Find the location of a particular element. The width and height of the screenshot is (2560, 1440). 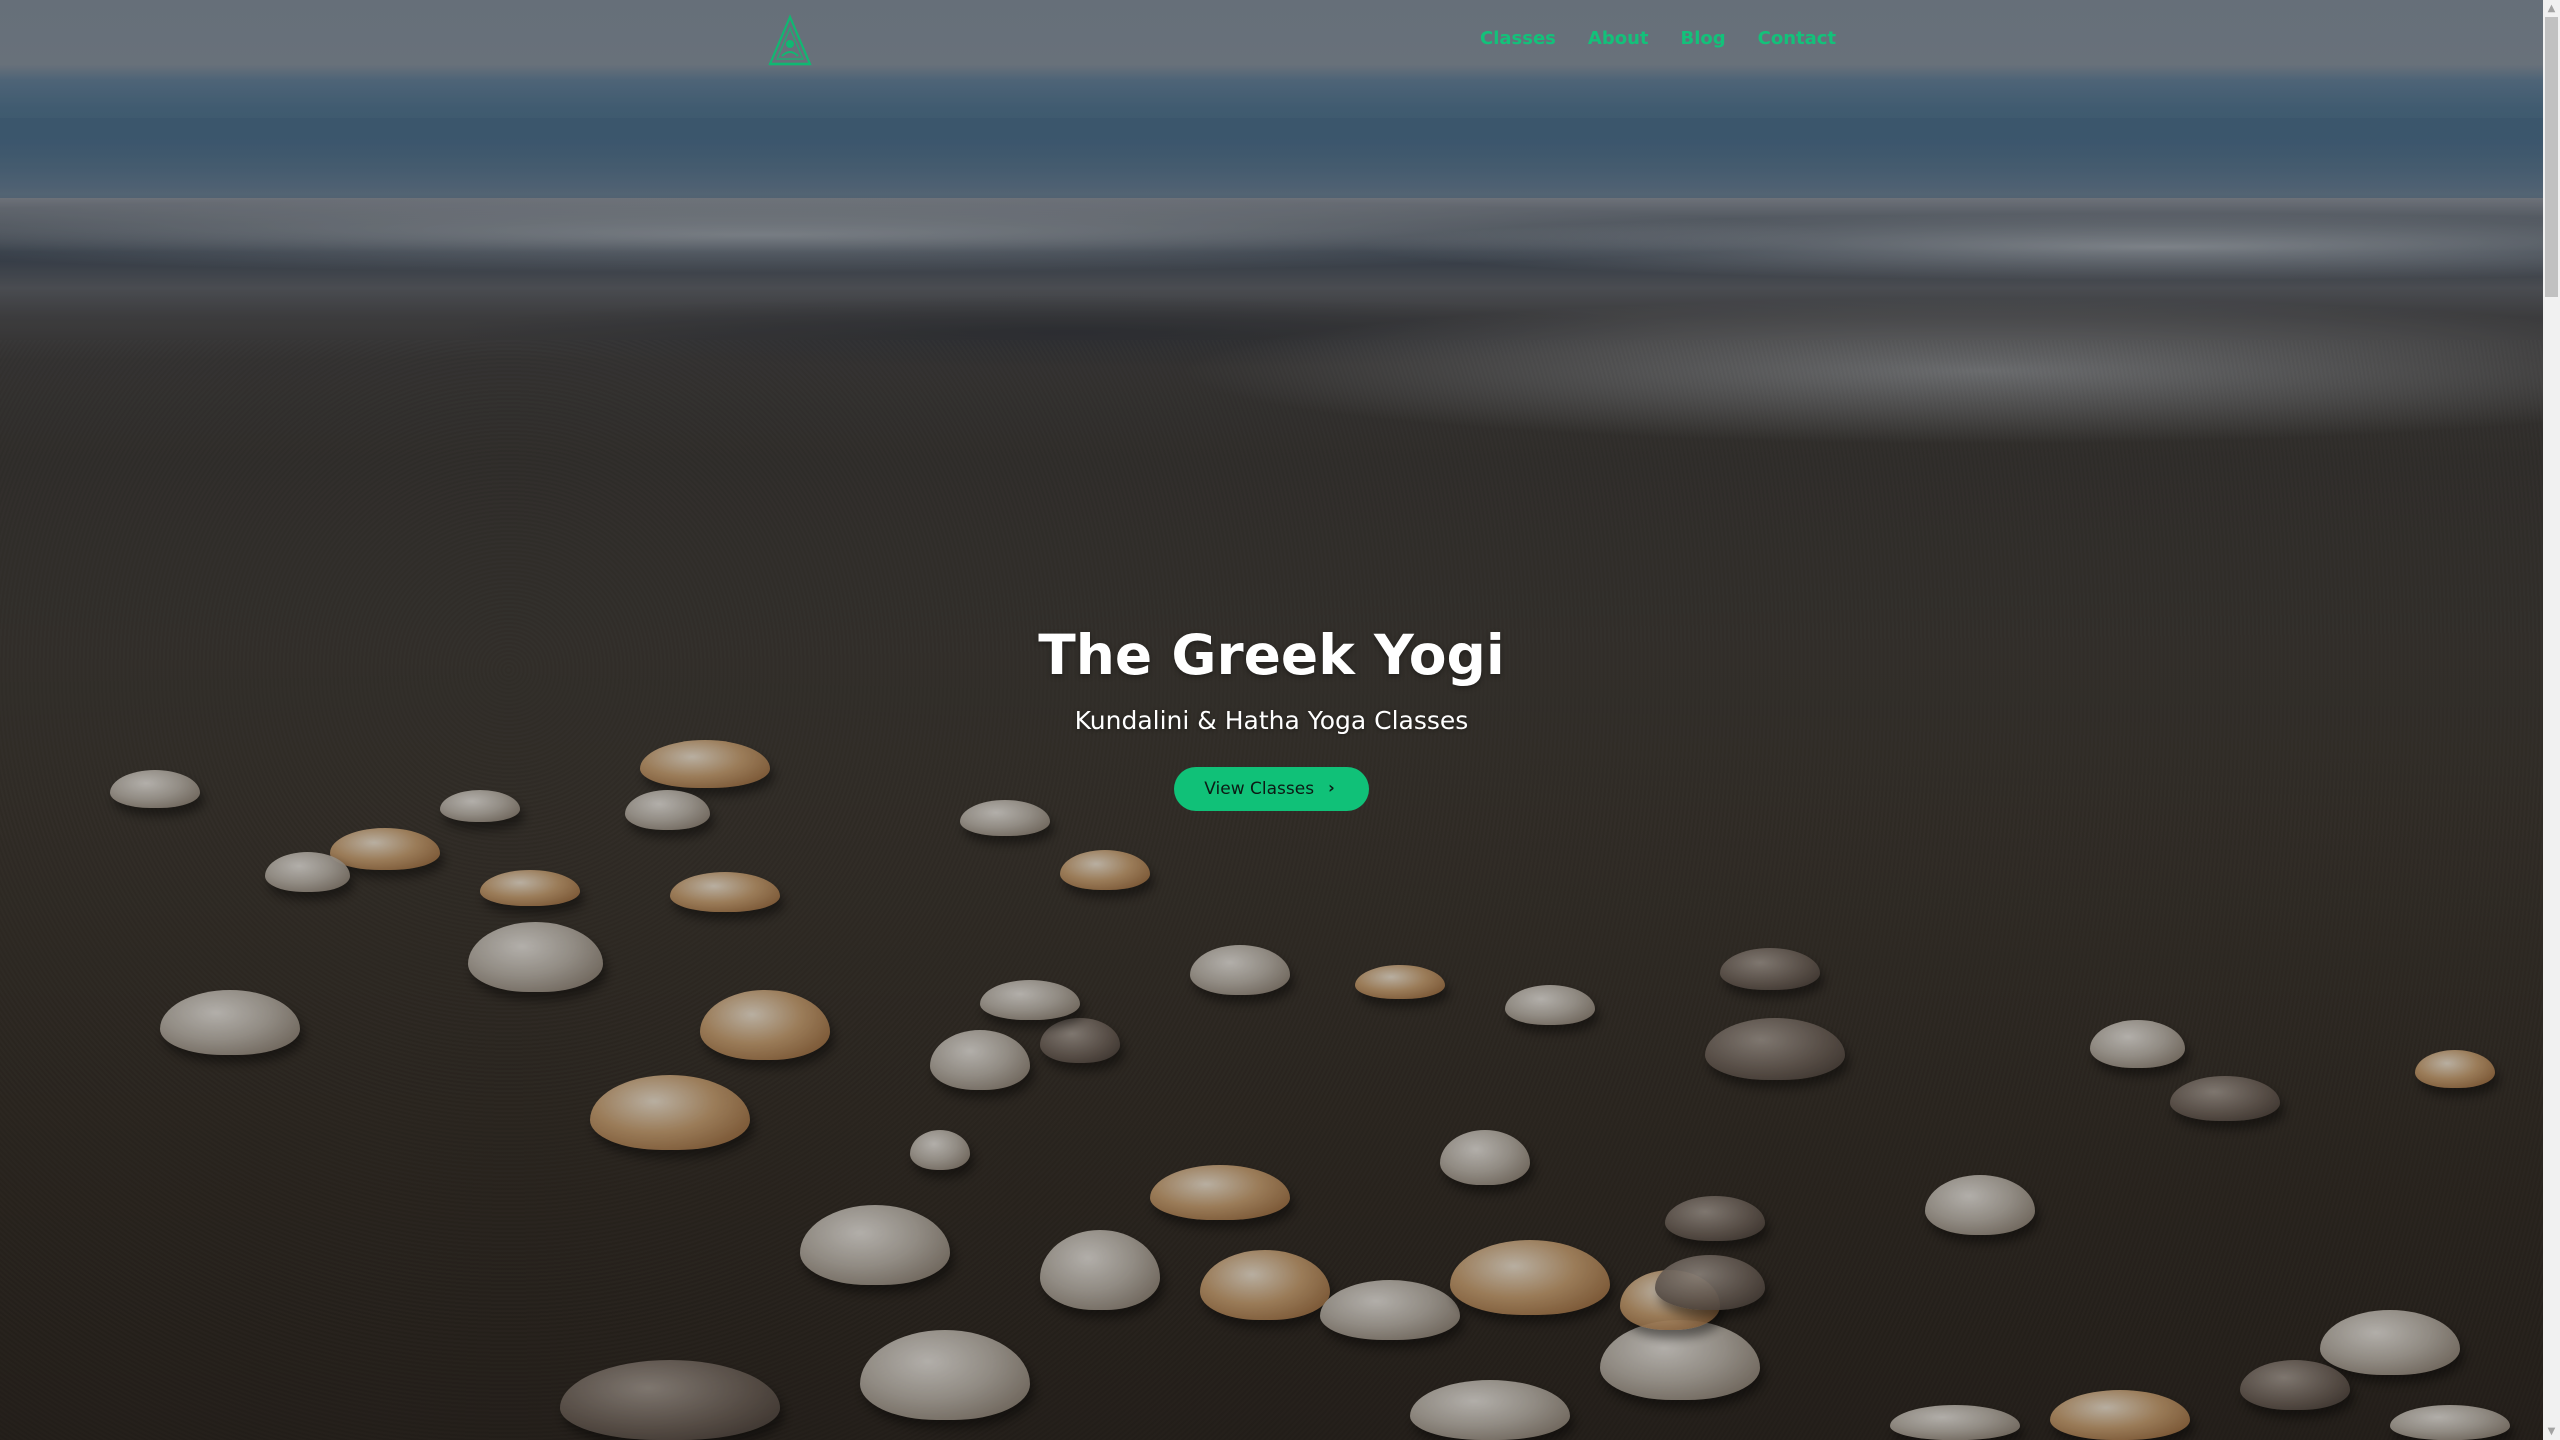

chevron-right-icon: › is located at coordinates (1331, 787).